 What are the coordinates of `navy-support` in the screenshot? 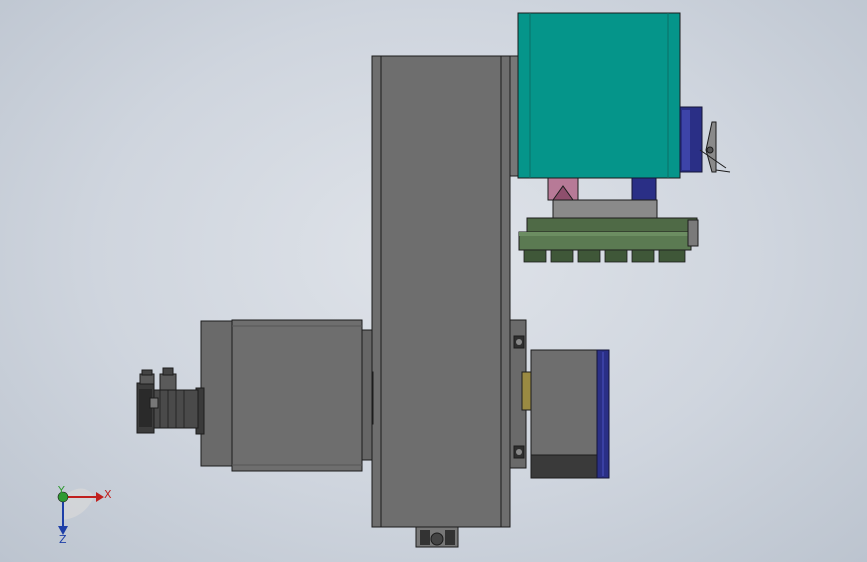 It's located at (644, 189).